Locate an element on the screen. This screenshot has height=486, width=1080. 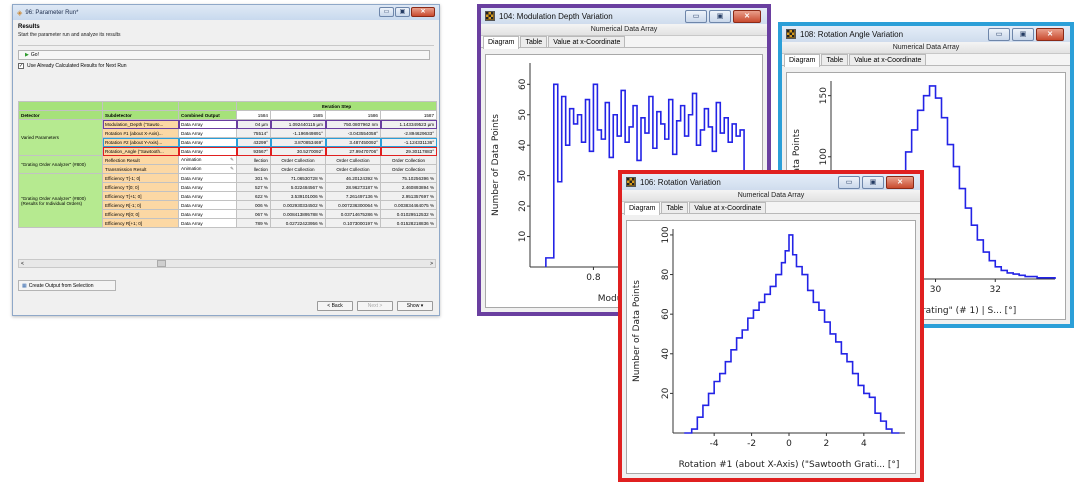
value-cell: 28.96273187 % is located at coordinates (353, 187).